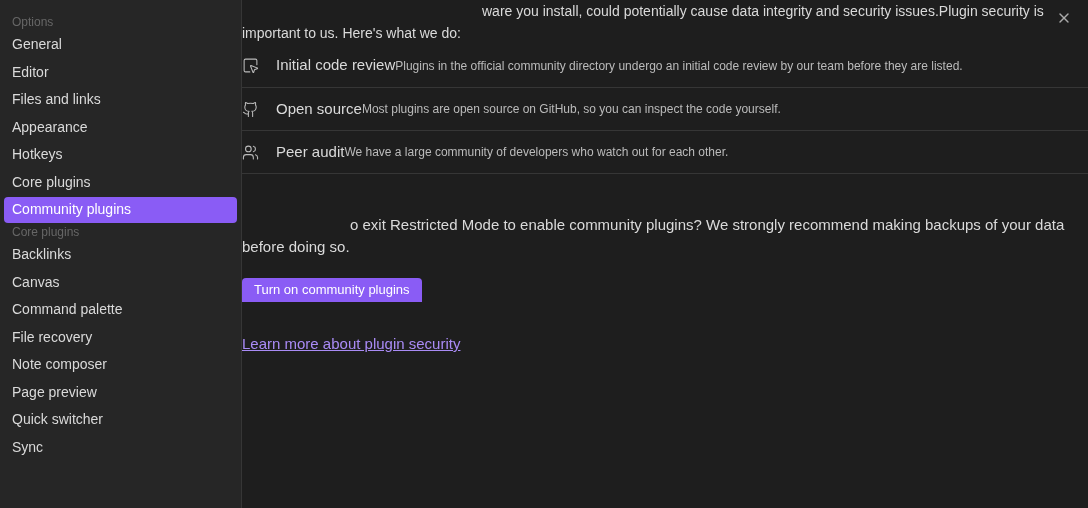 The image size is (1088, 508). What do you see at coordinates (536, 152) in the screenshot?
I see `feature-description: We have a large community of developers who watch out for each other.` at bounding box center [536, 152].